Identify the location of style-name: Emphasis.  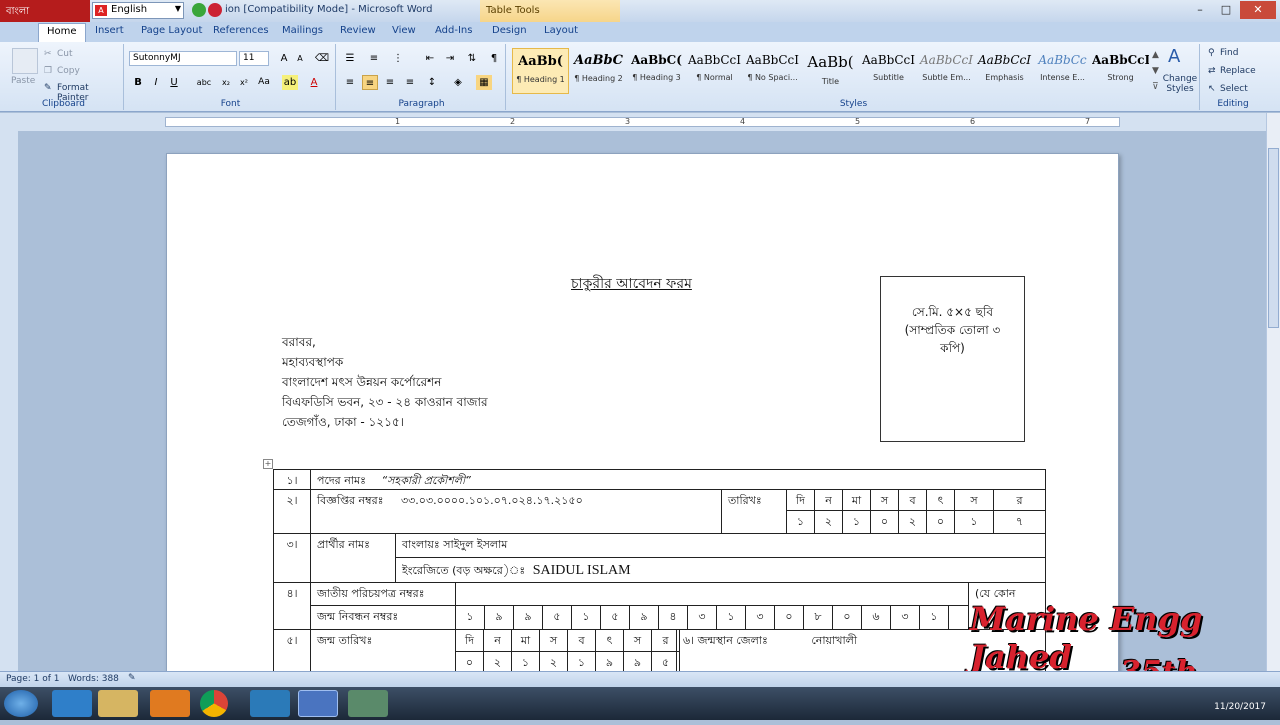
(1004, 77).